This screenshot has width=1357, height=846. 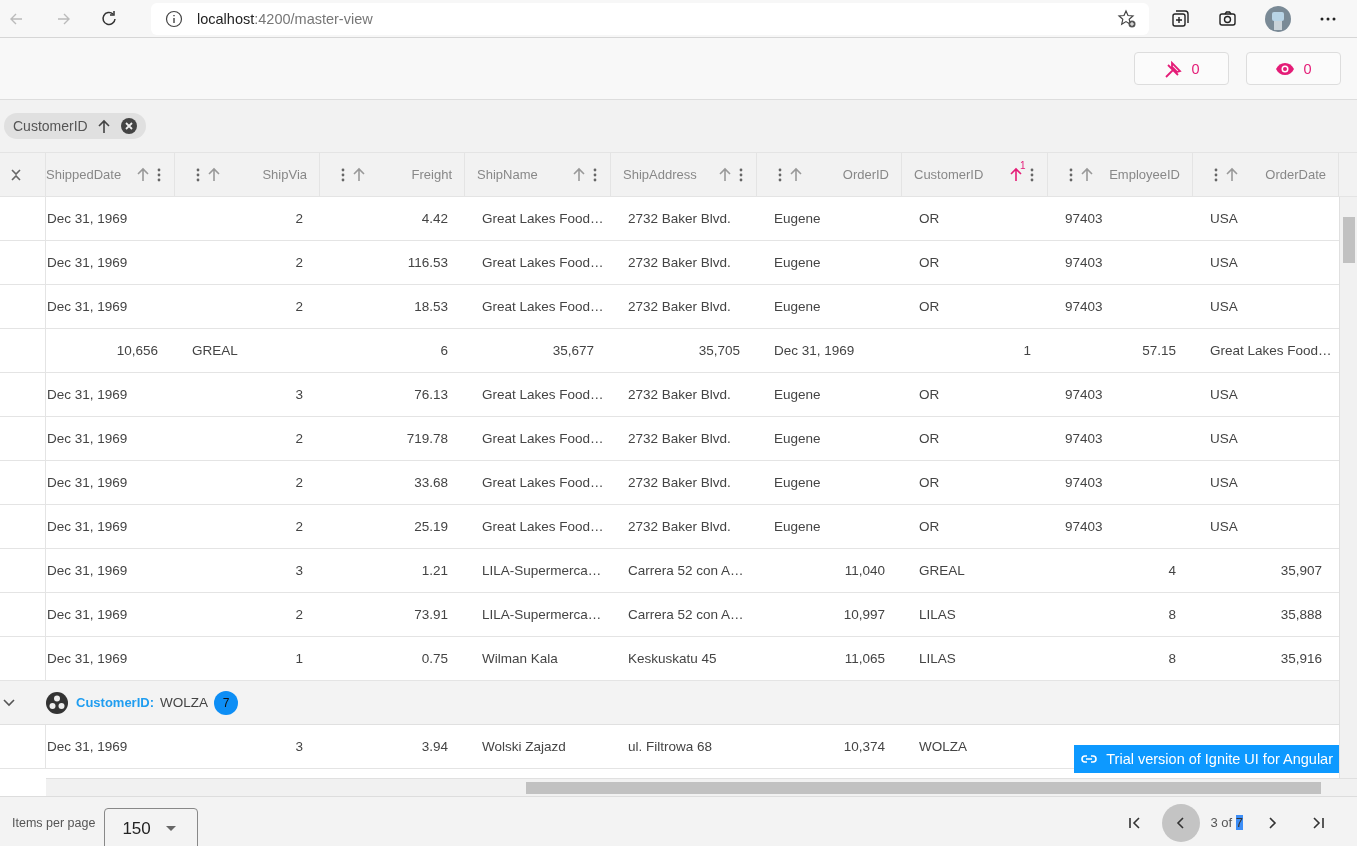 I want to click on items-per-page-label: Items per page, so click(x=54, y=822).